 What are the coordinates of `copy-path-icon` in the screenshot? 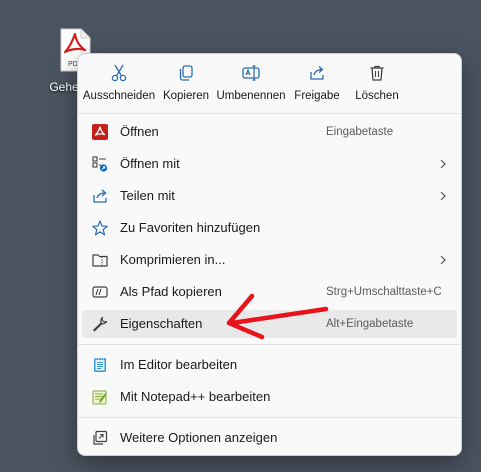 It's located at (100, 292).